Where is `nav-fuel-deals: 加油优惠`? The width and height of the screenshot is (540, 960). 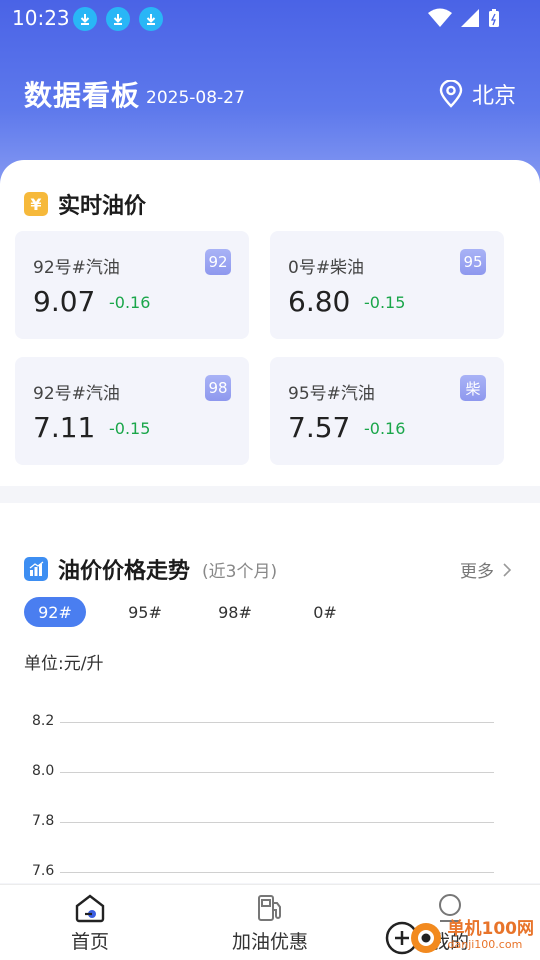
nav-fuel-deals: 加油优惠 is located at coordinates (270, 923).